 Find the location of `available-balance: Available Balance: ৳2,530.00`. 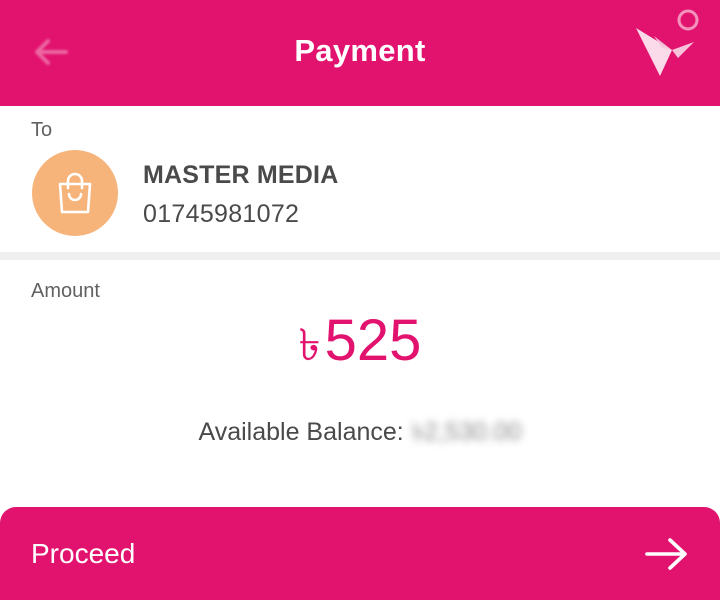

available-balance: Available Balance: ৳2,530.00 is located at coordinates (360, 433).